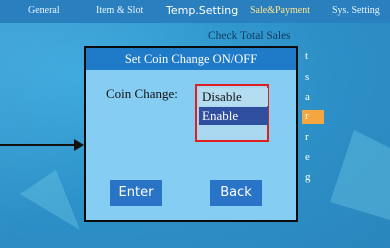  I want to click on tab-general: General, so click(44, 10).